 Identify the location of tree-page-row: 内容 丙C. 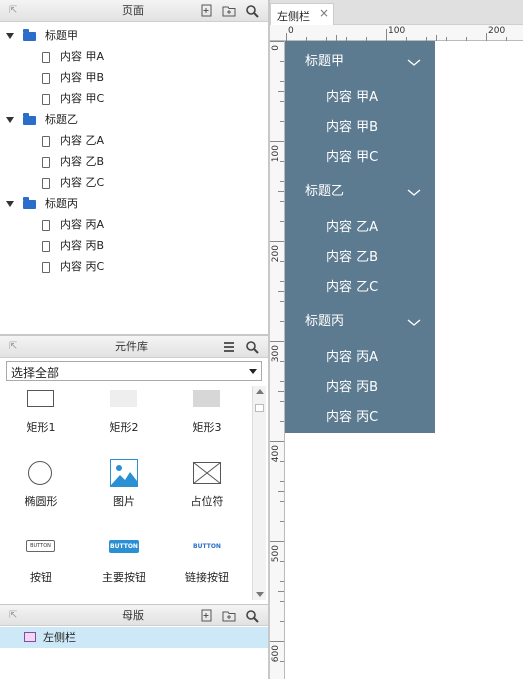
(73, 266).